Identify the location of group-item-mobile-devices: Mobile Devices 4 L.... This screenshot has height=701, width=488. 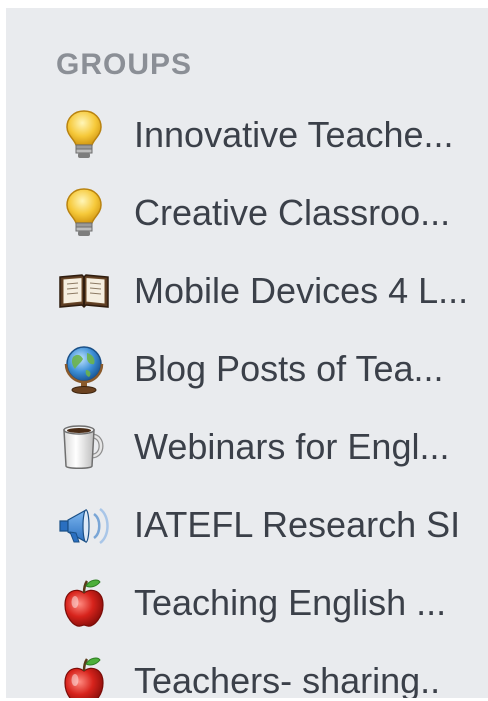
(247, 291).